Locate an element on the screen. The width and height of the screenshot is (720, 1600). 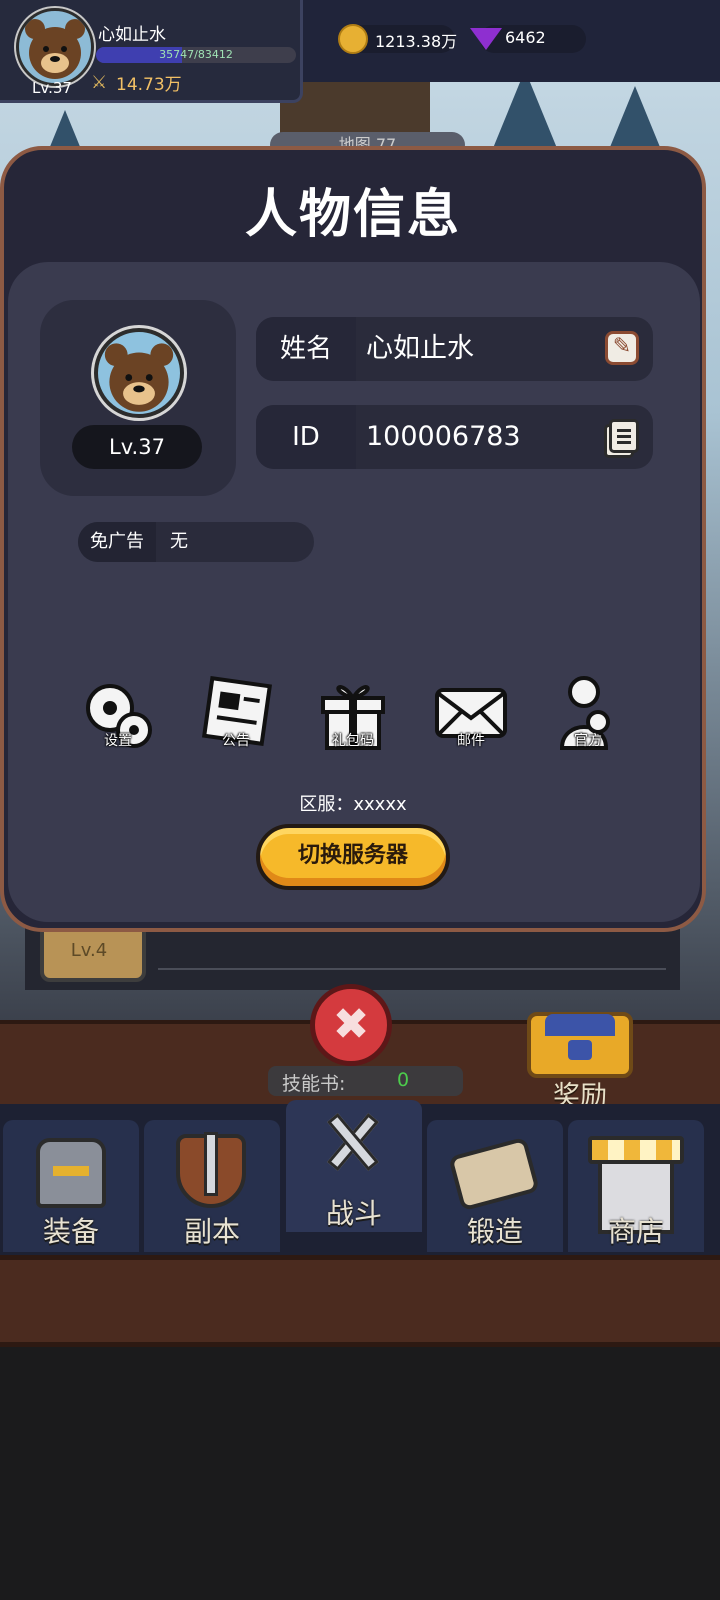
tab-battle-label: 战斗 is located at coordinates (353, 1213).